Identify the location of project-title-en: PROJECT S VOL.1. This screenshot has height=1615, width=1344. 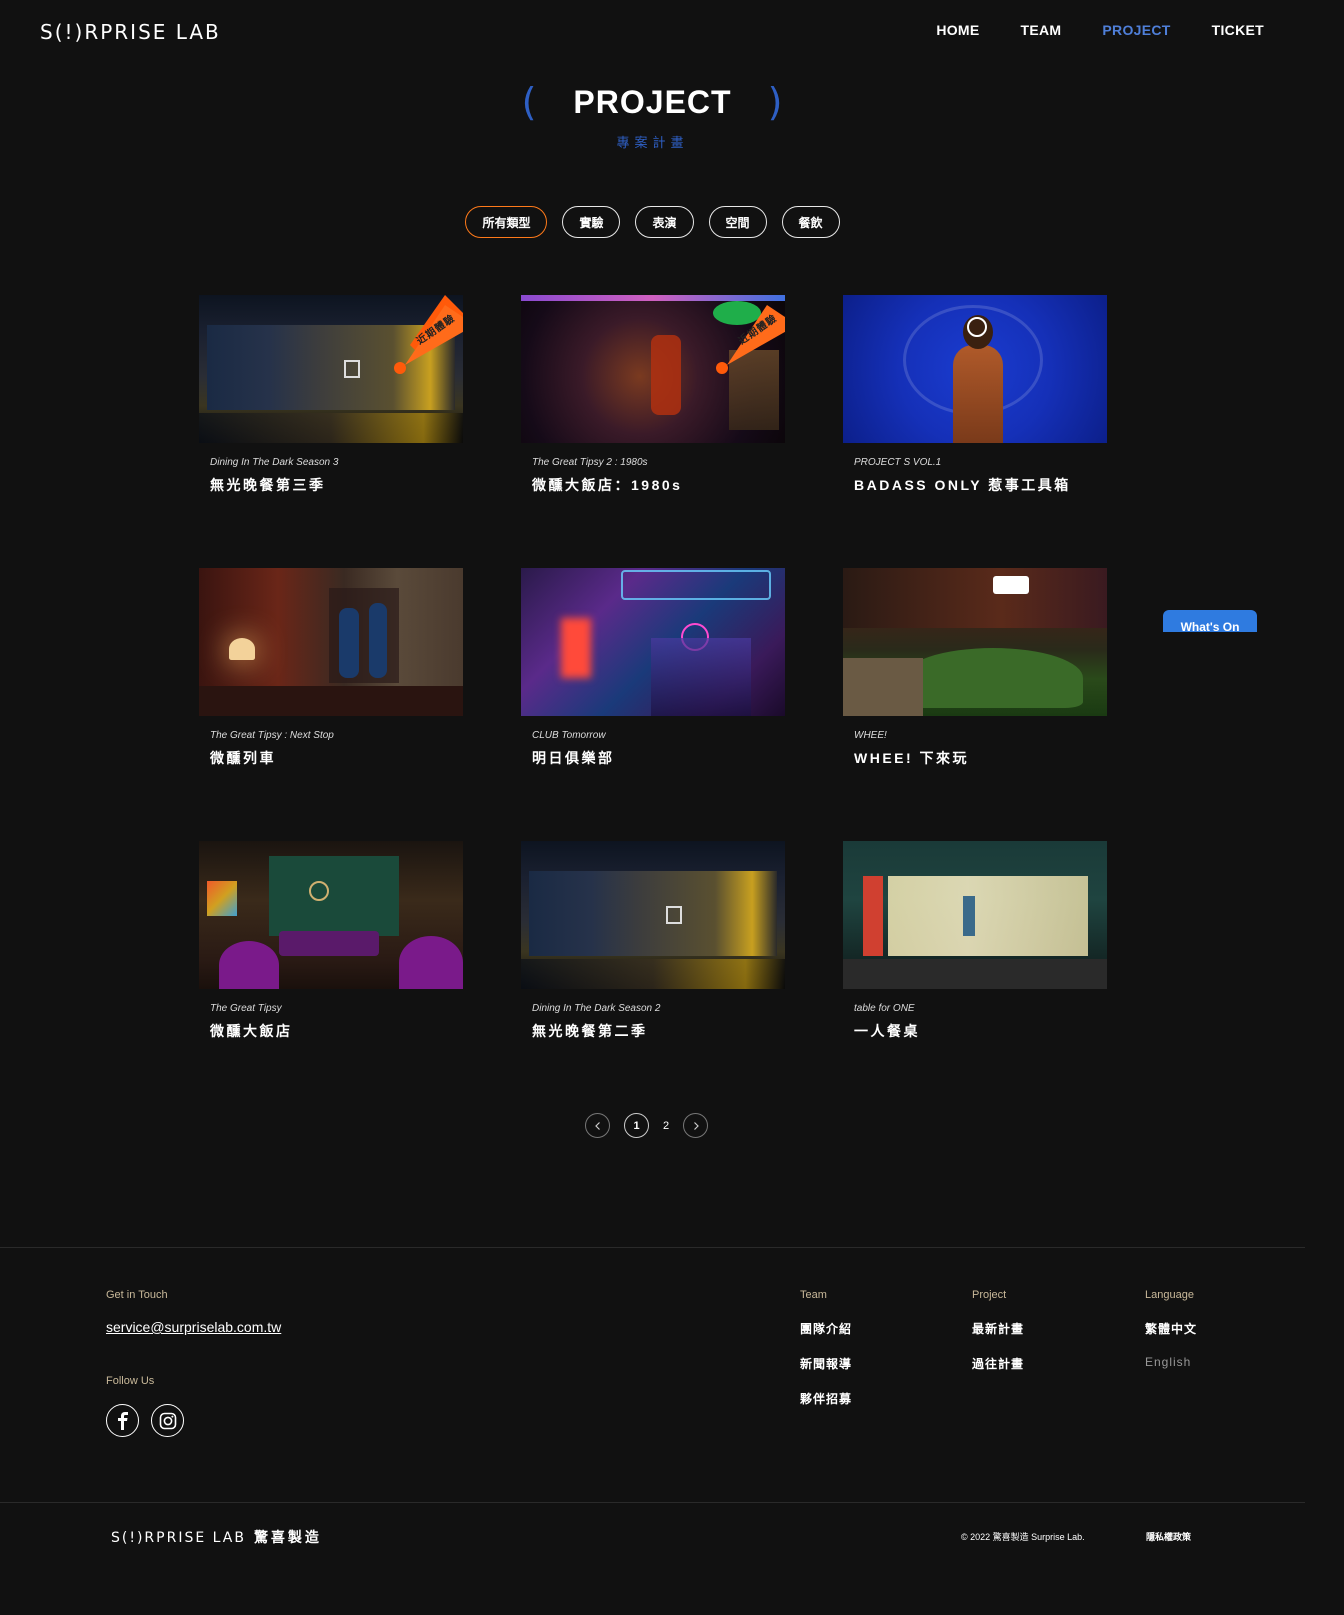
(898, 462).